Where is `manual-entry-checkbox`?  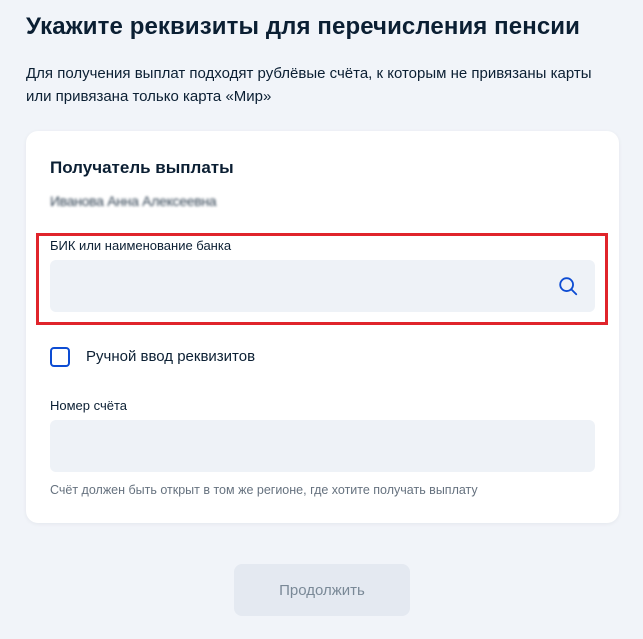 manual-entry-checkbox is located at coordinates (60, 357).